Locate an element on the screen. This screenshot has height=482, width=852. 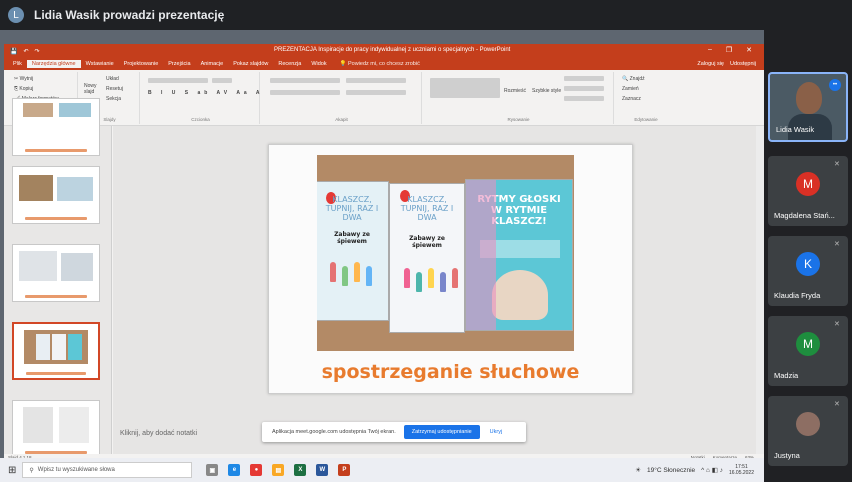
arrange-button: Rozmieść is located at coordinates (515, 91).